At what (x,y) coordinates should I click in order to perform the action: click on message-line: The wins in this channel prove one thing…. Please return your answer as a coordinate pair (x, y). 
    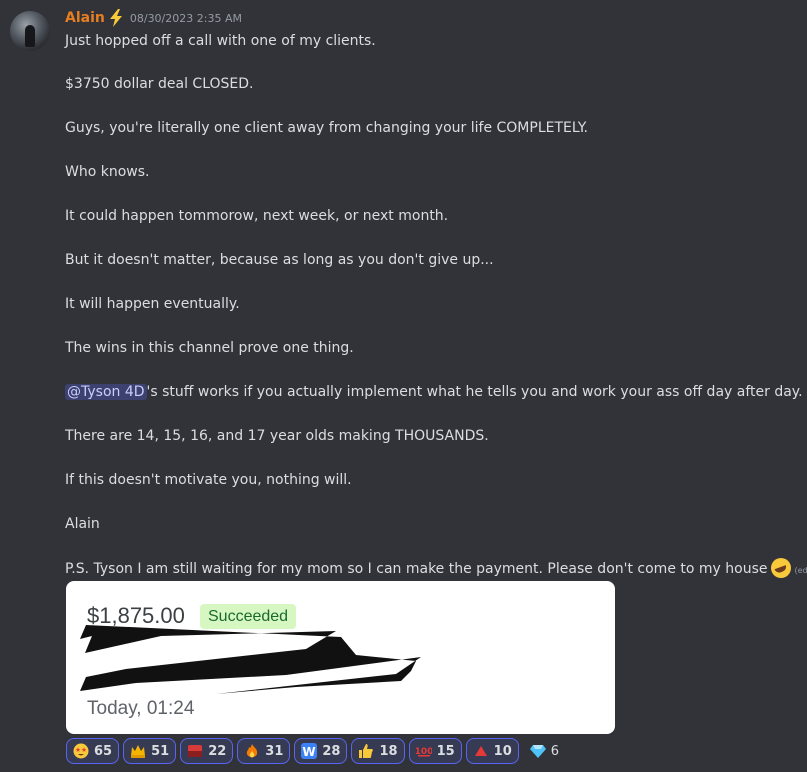
    Looking at the image, I should click on (209, 348).